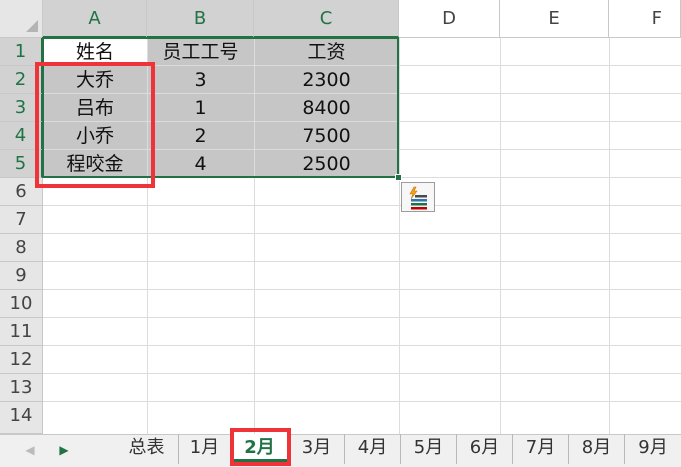  Describe the element at coordinates (645, 19) in the screenshot. I see `column-header-f: F` at that location.